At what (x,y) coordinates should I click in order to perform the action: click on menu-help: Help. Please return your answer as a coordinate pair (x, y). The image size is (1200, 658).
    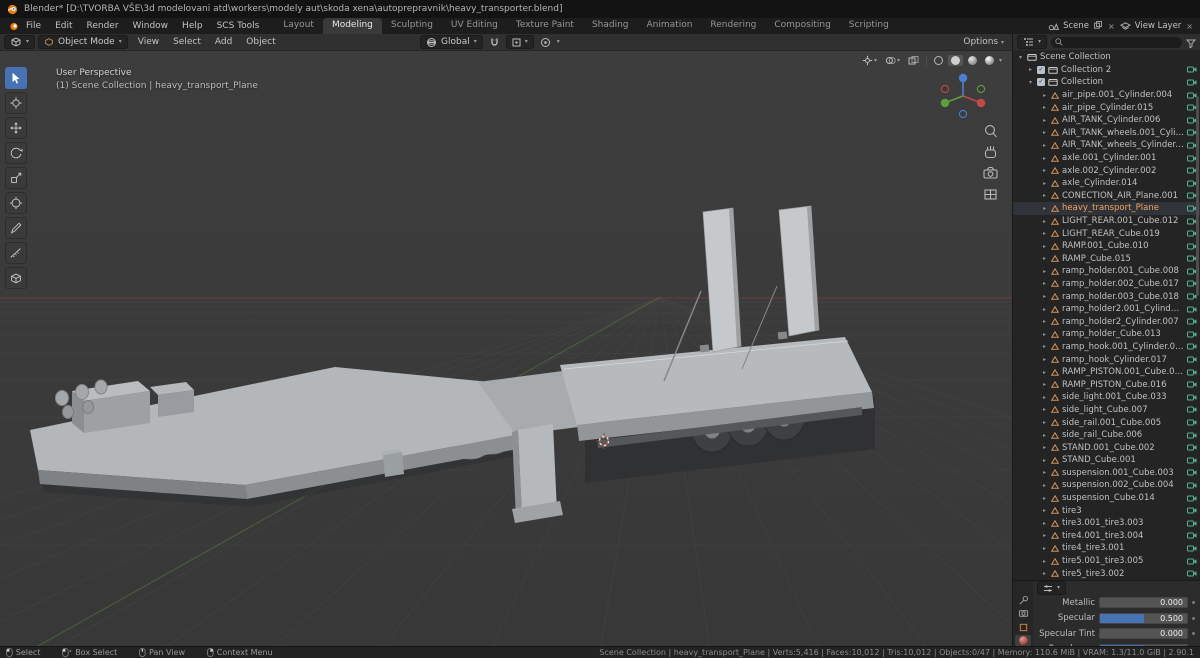
    Looking at the image, I should click on (192, 26).